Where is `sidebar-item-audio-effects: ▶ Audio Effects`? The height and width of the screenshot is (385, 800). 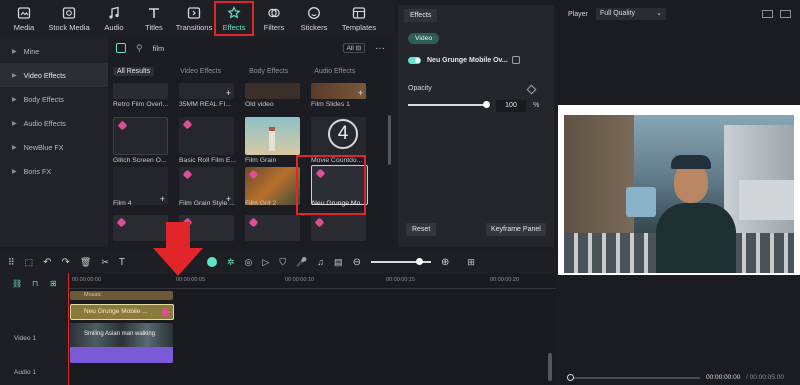
sidebar-item-audio-effects: ▶ Audio Effects is located at coordinates (54, 123).